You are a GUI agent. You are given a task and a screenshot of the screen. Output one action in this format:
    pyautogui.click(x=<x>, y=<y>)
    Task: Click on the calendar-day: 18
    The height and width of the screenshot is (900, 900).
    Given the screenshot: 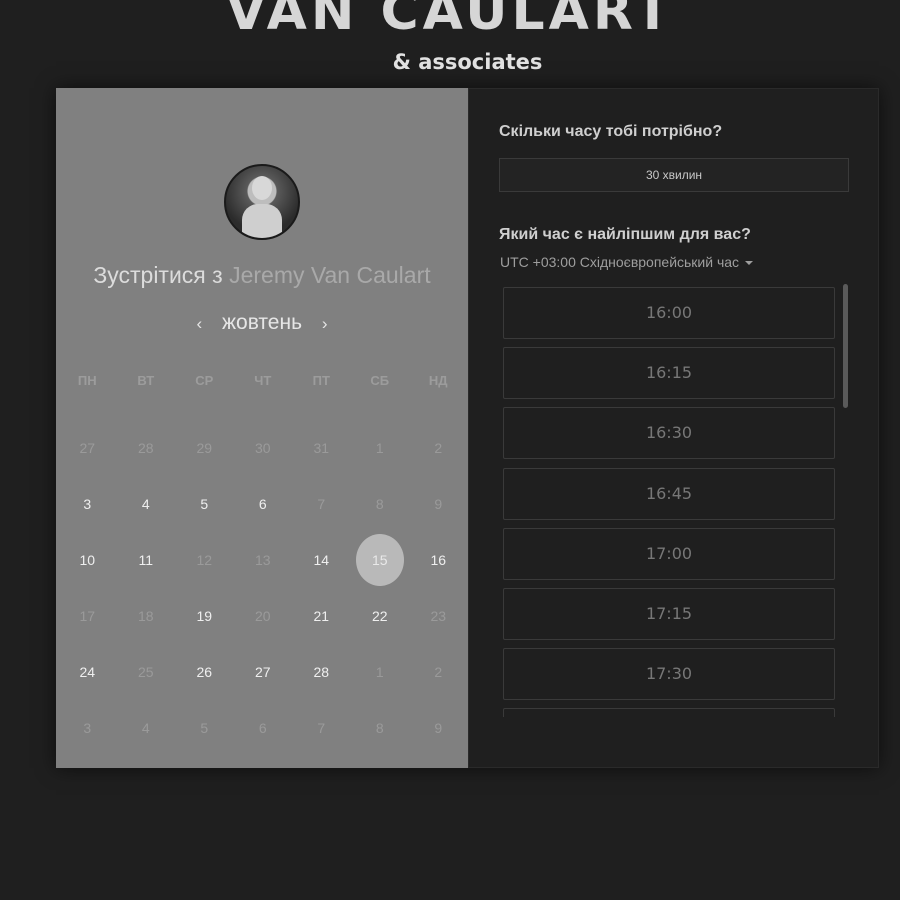 What is the action you would take?
    pyautogui.click(x=145, y=616)
    